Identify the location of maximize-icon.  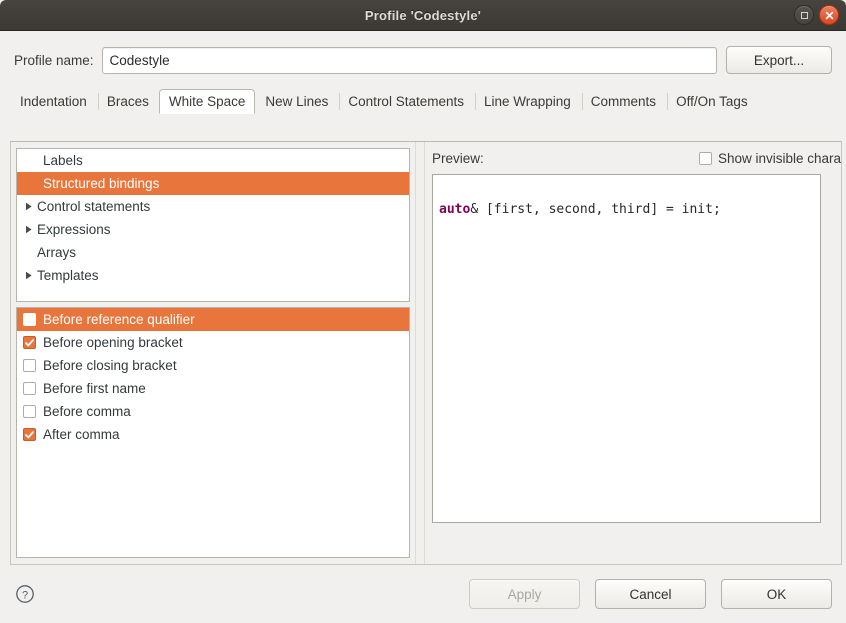
(804, 15).